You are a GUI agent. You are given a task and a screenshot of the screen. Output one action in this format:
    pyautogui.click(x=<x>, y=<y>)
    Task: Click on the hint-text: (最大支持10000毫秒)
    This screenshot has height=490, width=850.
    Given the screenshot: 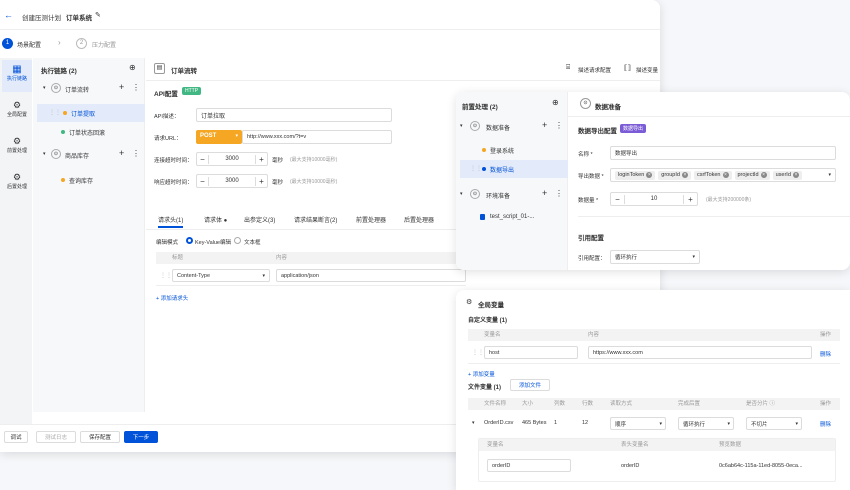 What is the action you would take?
    pyautogui.click(x=314, y=160)
    